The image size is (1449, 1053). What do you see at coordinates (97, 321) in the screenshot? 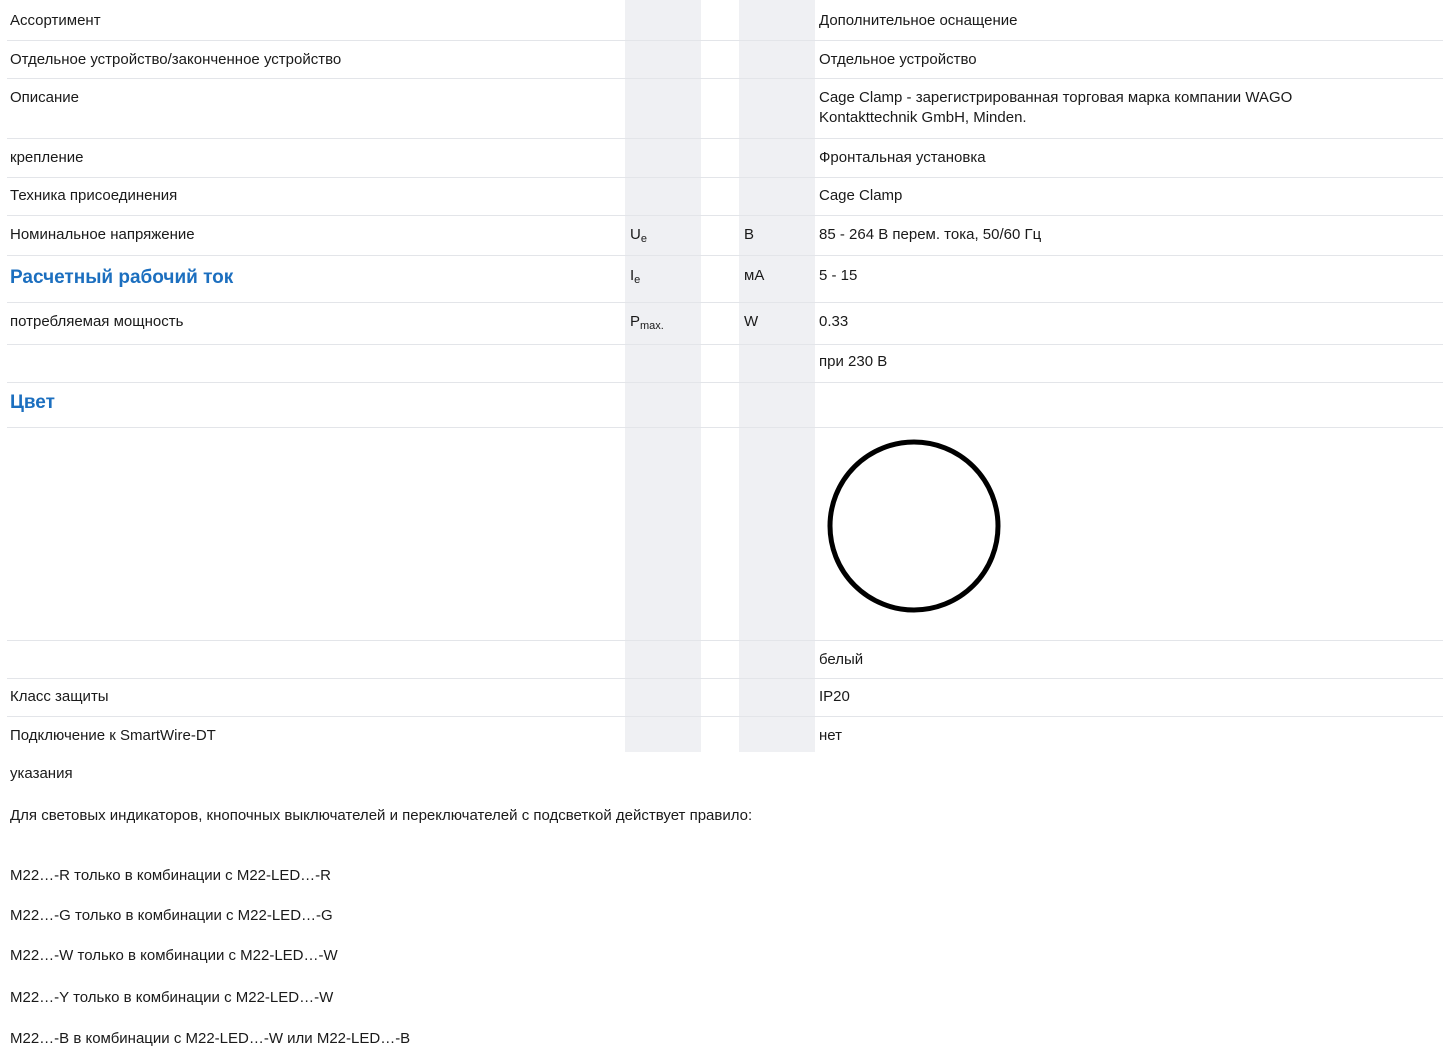
I see `spec-label: потребляемая мощность` at bounding box center [97, 321].